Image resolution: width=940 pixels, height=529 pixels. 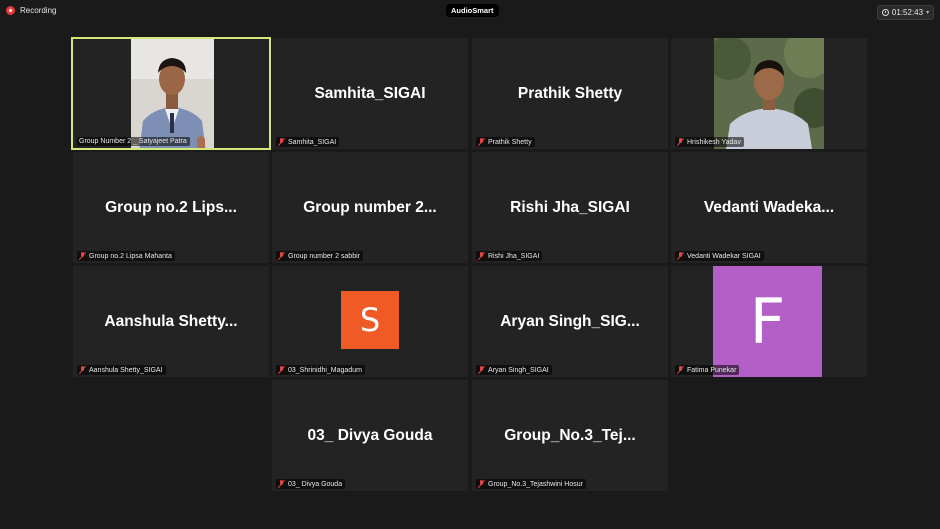 What do you see at coordinates (724, 256) in the screenshot?
I see `participant-label-text: Vedanti Wadekar SIGAI` at bounding box center [724, 256].